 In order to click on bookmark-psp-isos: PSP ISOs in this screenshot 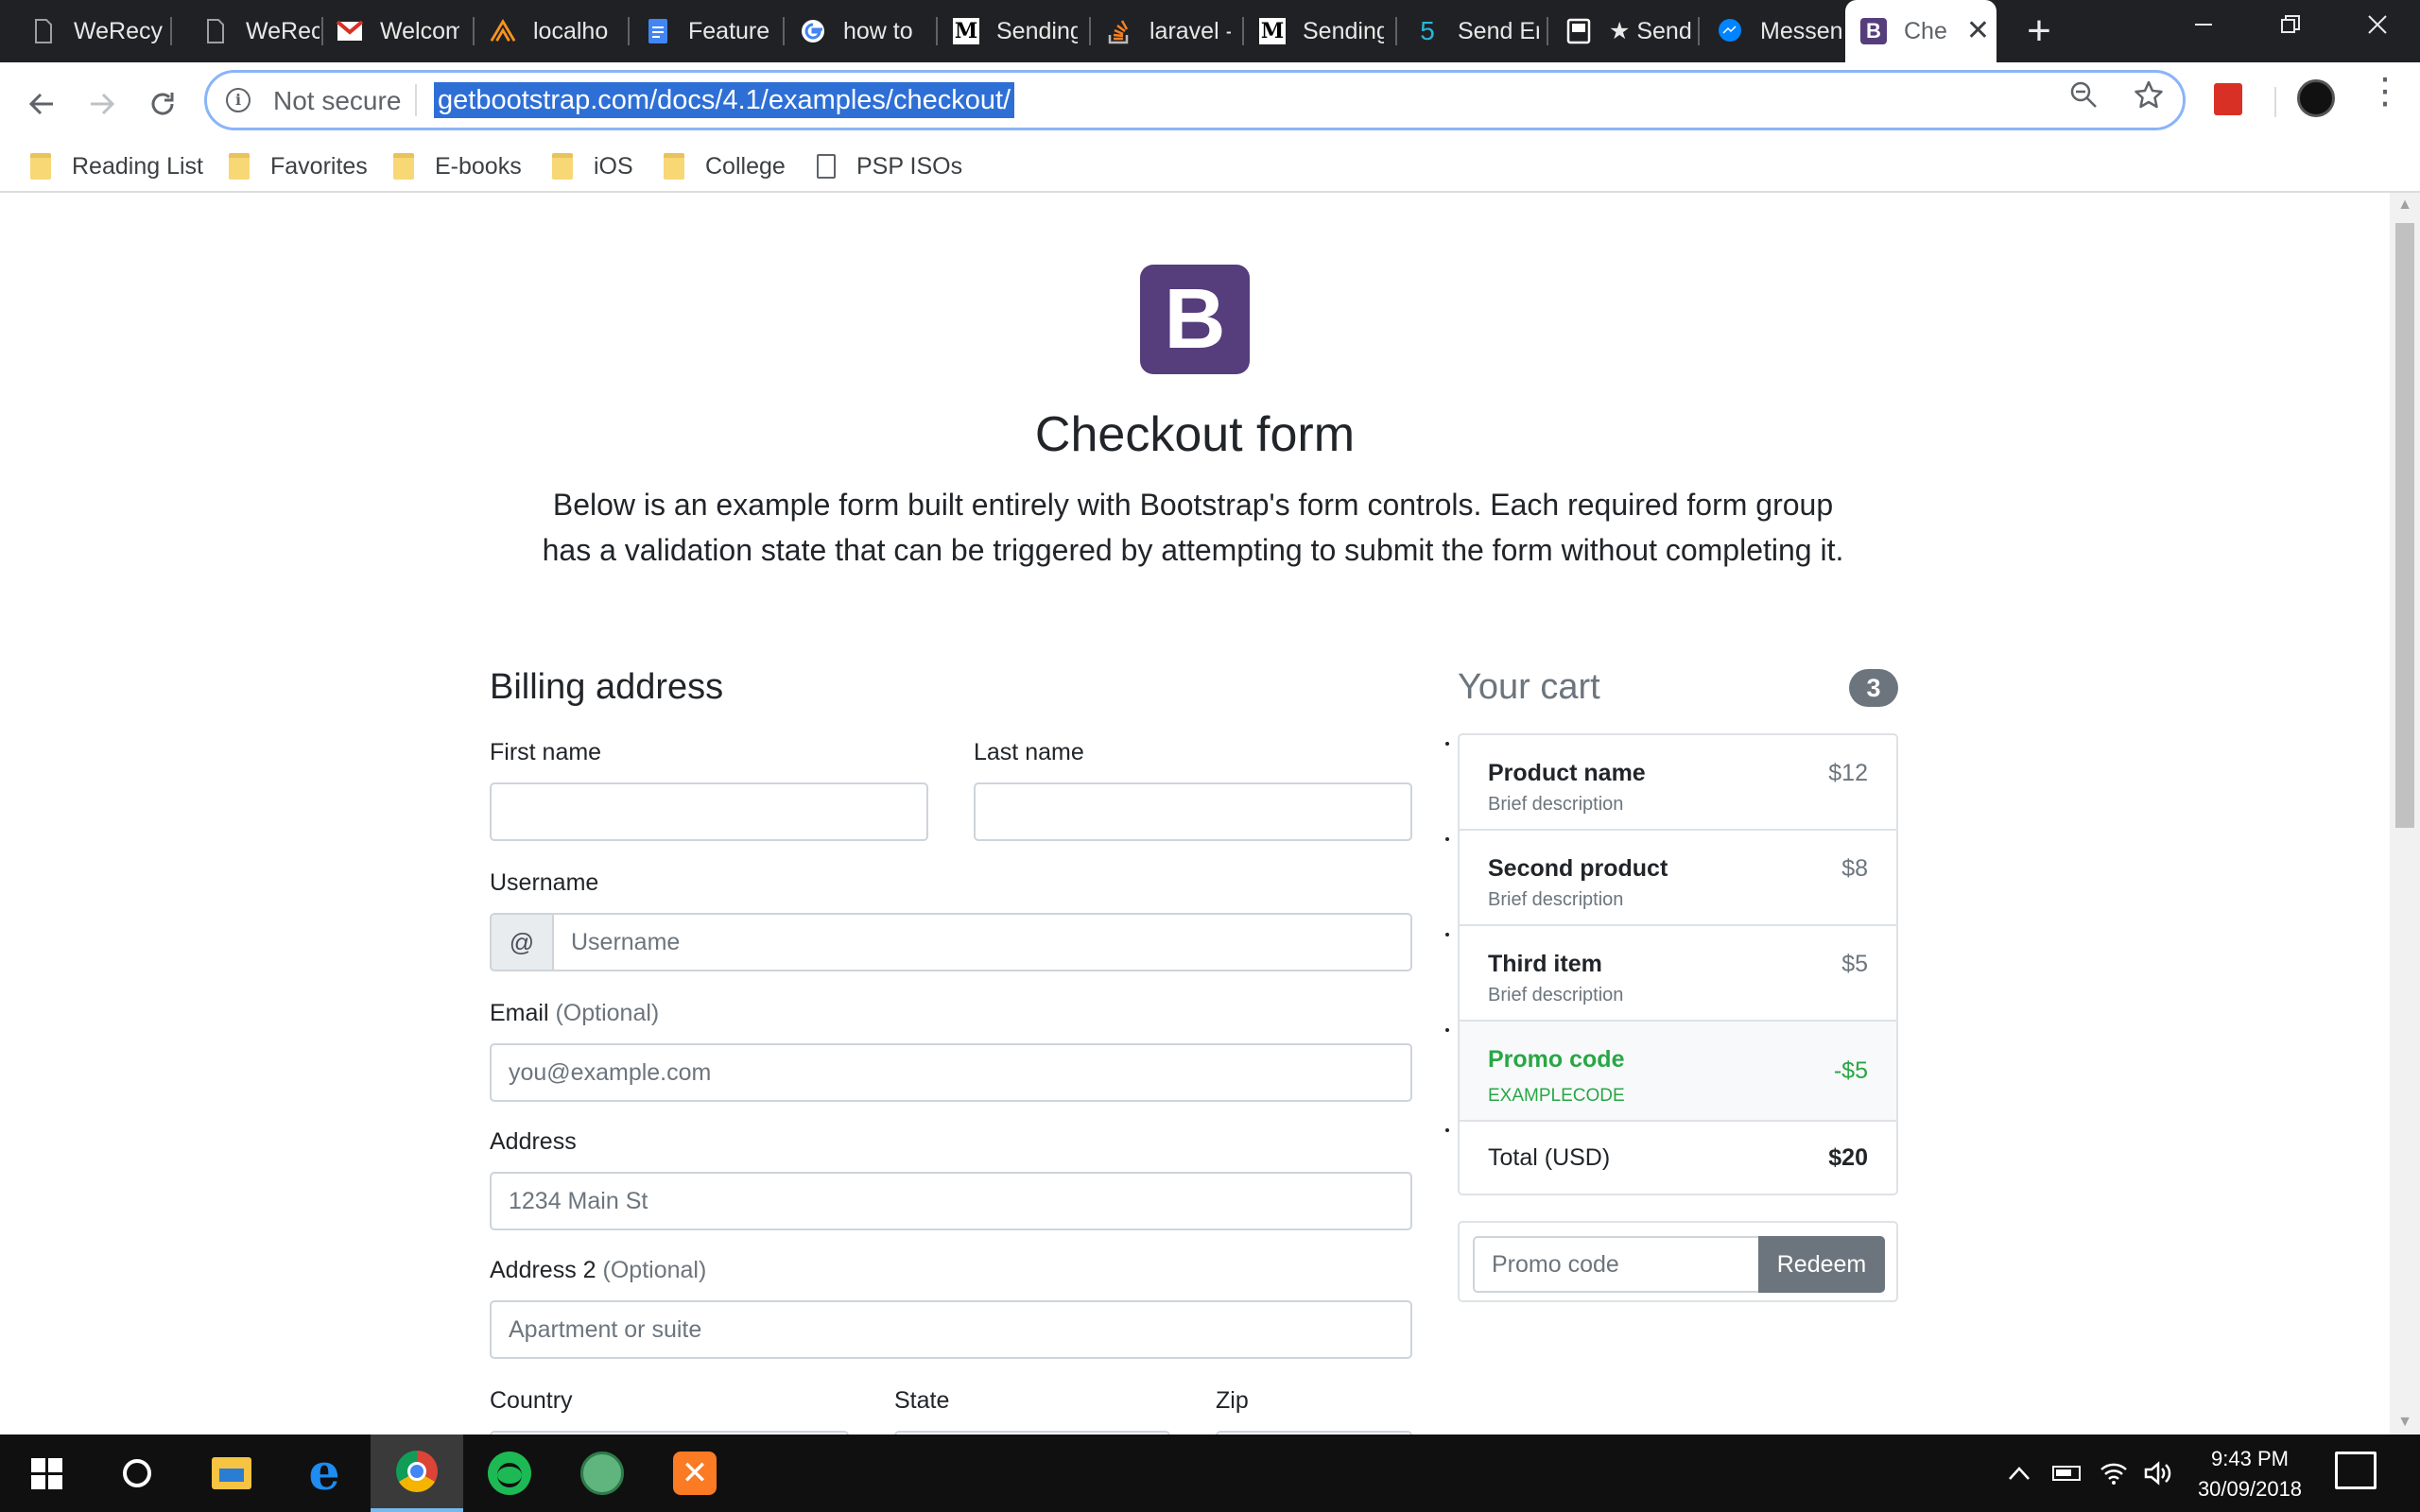, I will do `click(889, 166)`.